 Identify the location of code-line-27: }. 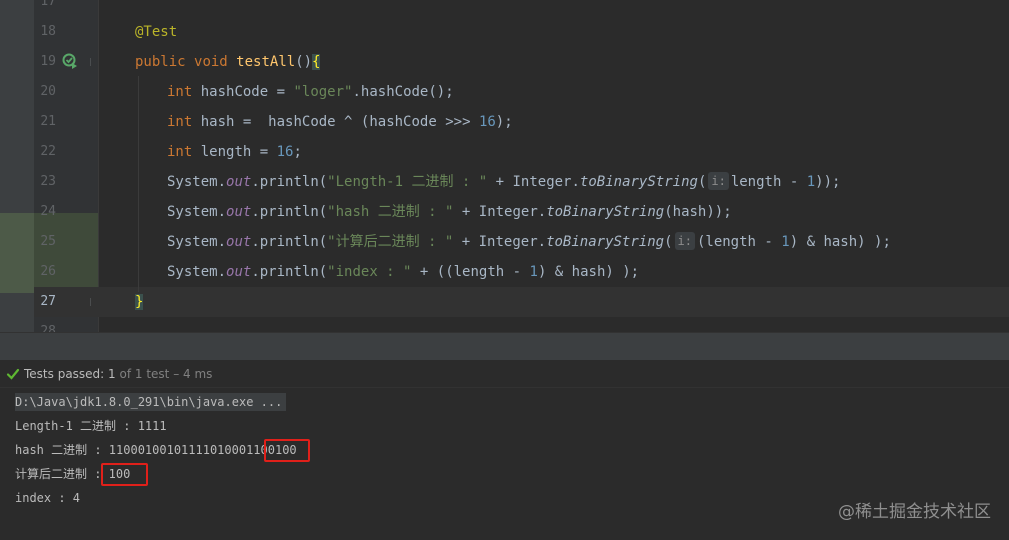
(139, 302).